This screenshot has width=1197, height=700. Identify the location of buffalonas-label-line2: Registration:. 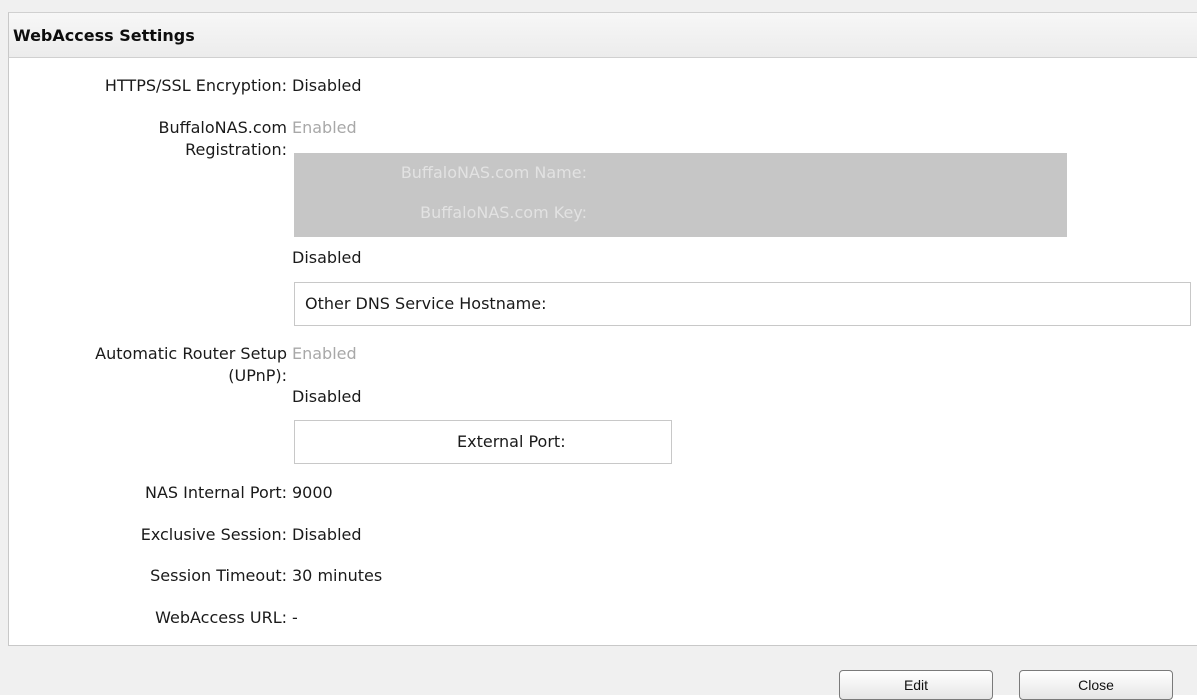
(236, 149).